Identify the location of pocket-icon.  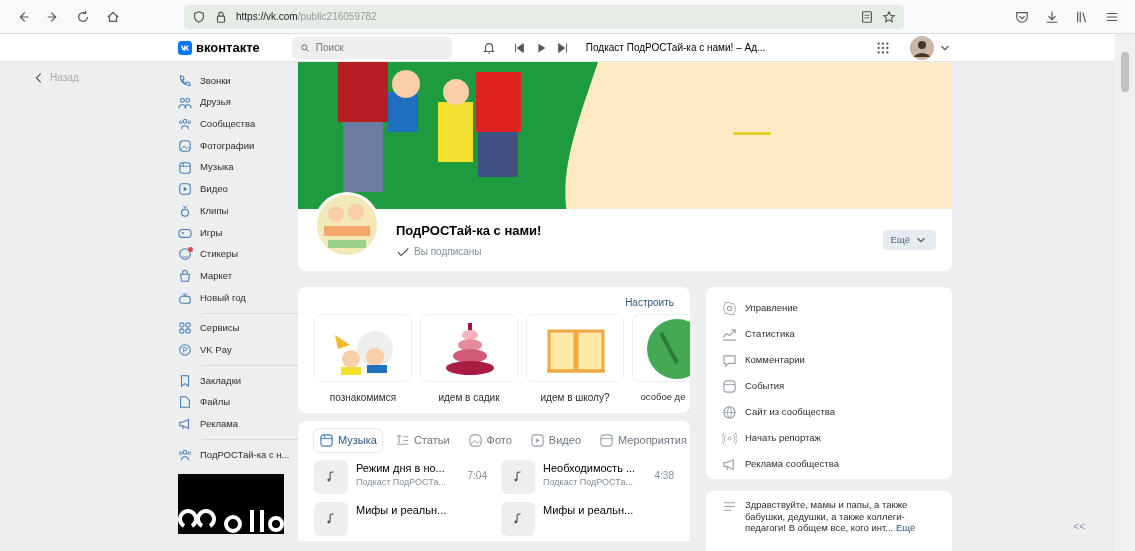
(1022, 16).